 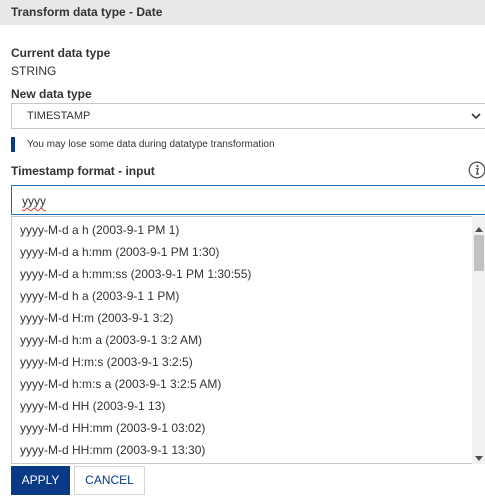 What do you see at coordinates (96, 318) in the screenshot?
I see `list-item: yyyy-M-d H:m (2003-9-1 3:2)` at bounding box center [96, 318].